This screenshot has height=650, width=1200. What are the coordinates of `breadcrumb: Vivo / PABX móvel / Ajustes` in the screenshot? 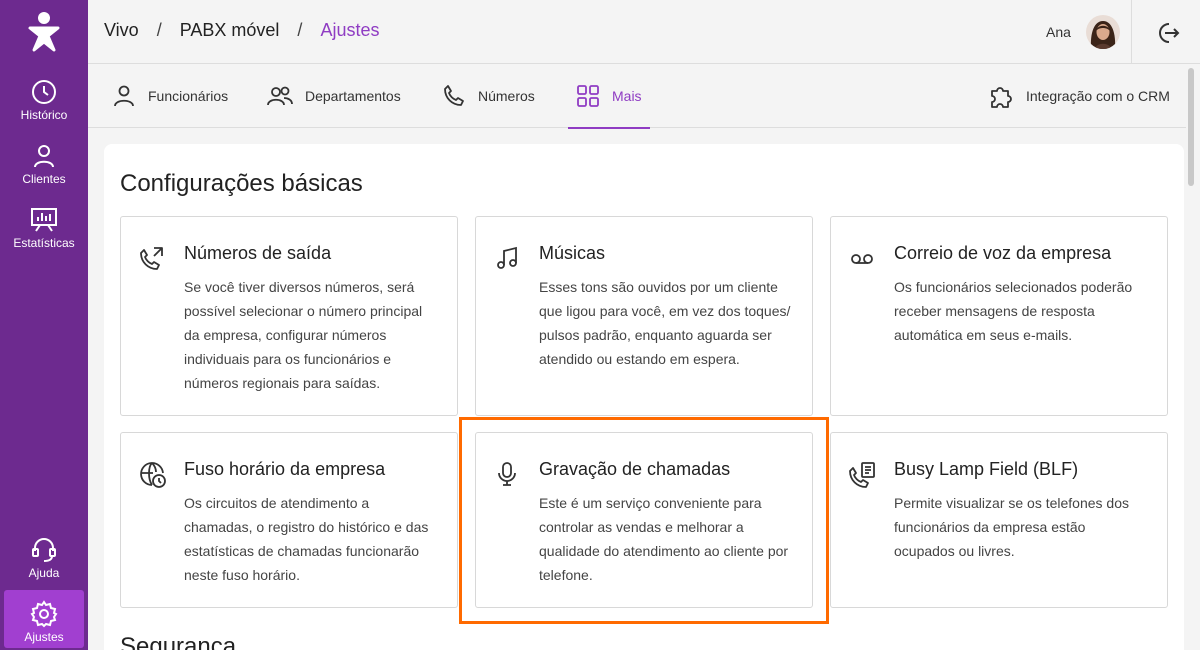 It's located at (241, 30).